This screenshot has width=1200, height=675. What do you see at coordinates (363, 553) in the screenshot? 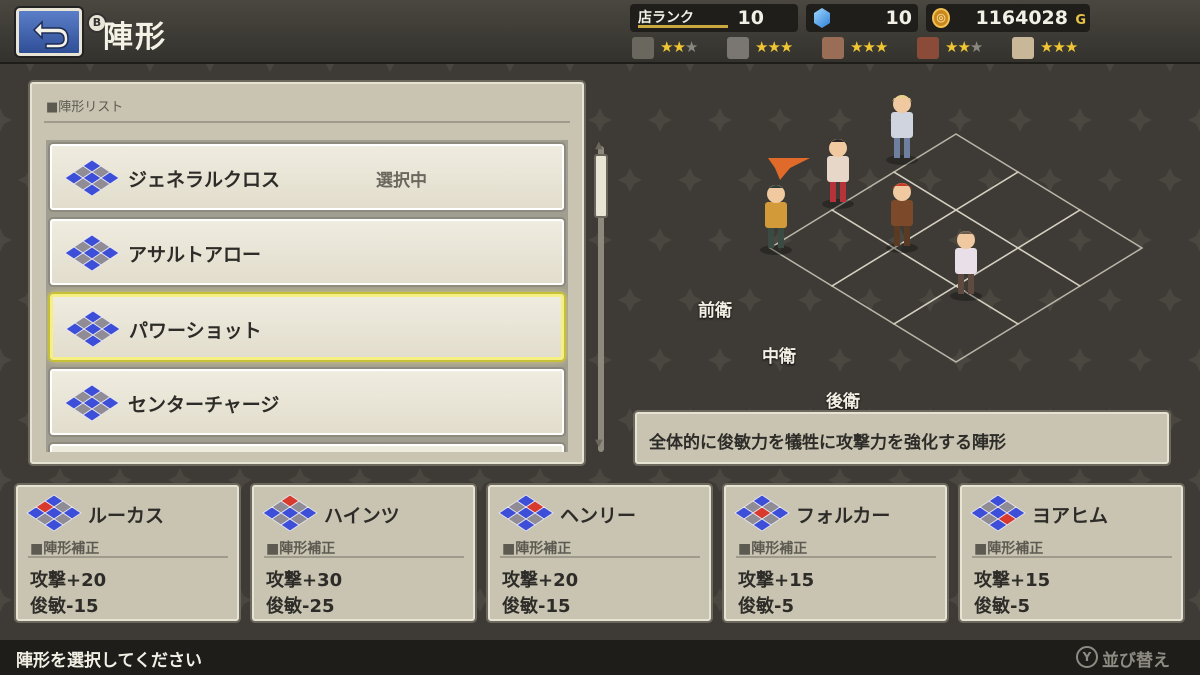
I see `member-card: ハインツ ■陣形補正 攻撃+30 俊敏-25` at bounding box center [363, 553].